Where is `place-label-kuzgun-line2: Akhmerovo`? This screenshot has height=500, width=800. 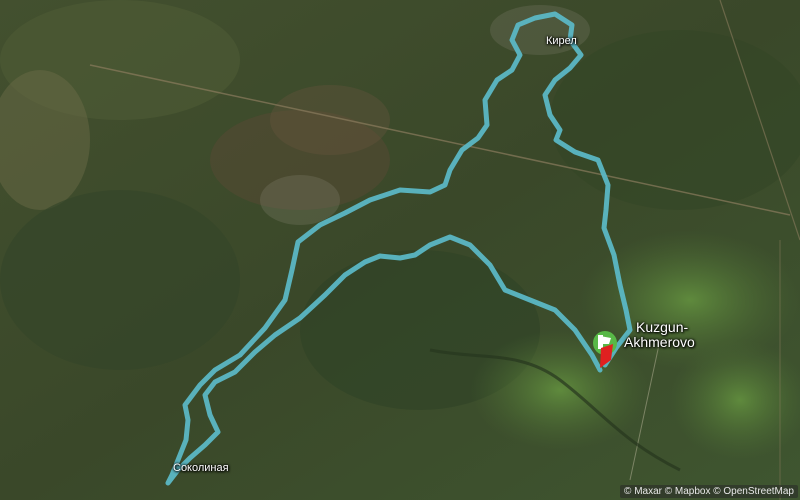
place-label-kuzgun-line2: Akhmerovo is located at coordinates (659, 342).